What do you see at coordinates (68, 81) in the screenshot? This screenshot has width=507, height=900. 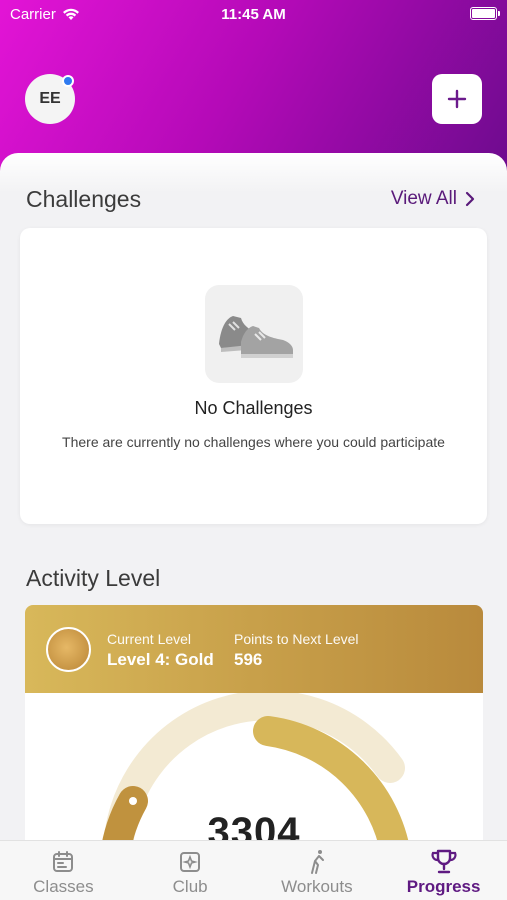 I see `notification-dot` at bounding box center [68, 81].